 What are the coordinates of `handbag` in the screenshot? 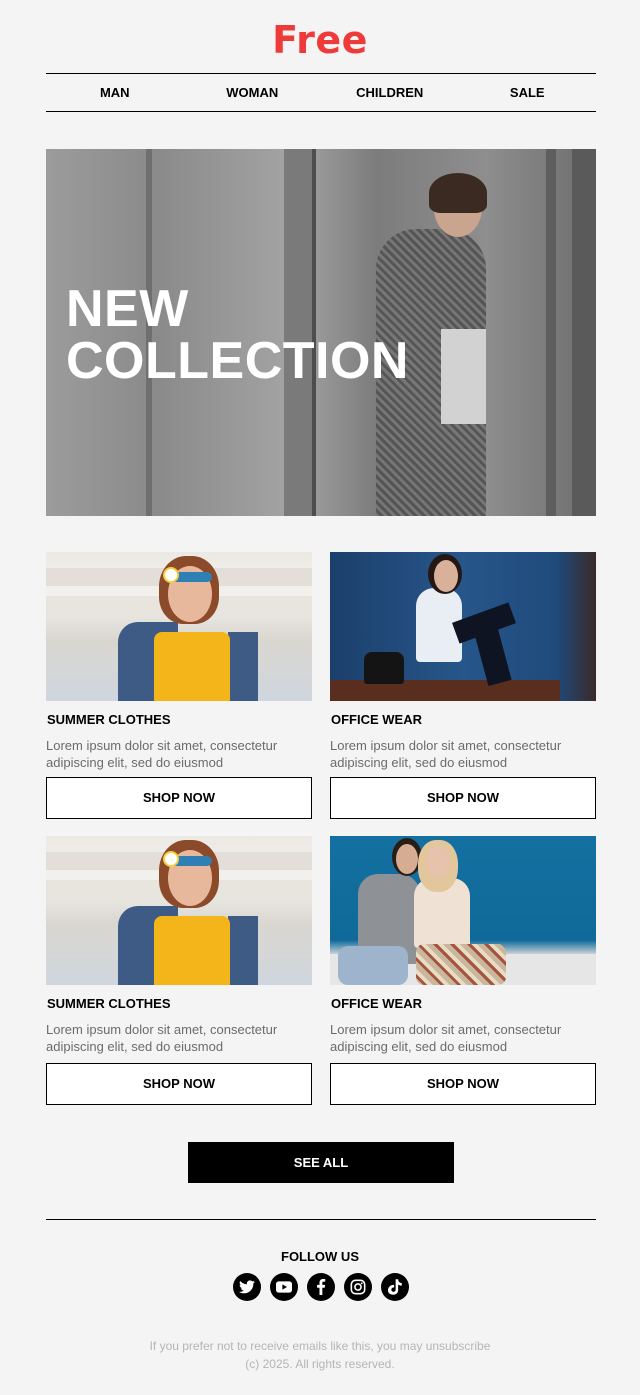 It's located at (384, 668).